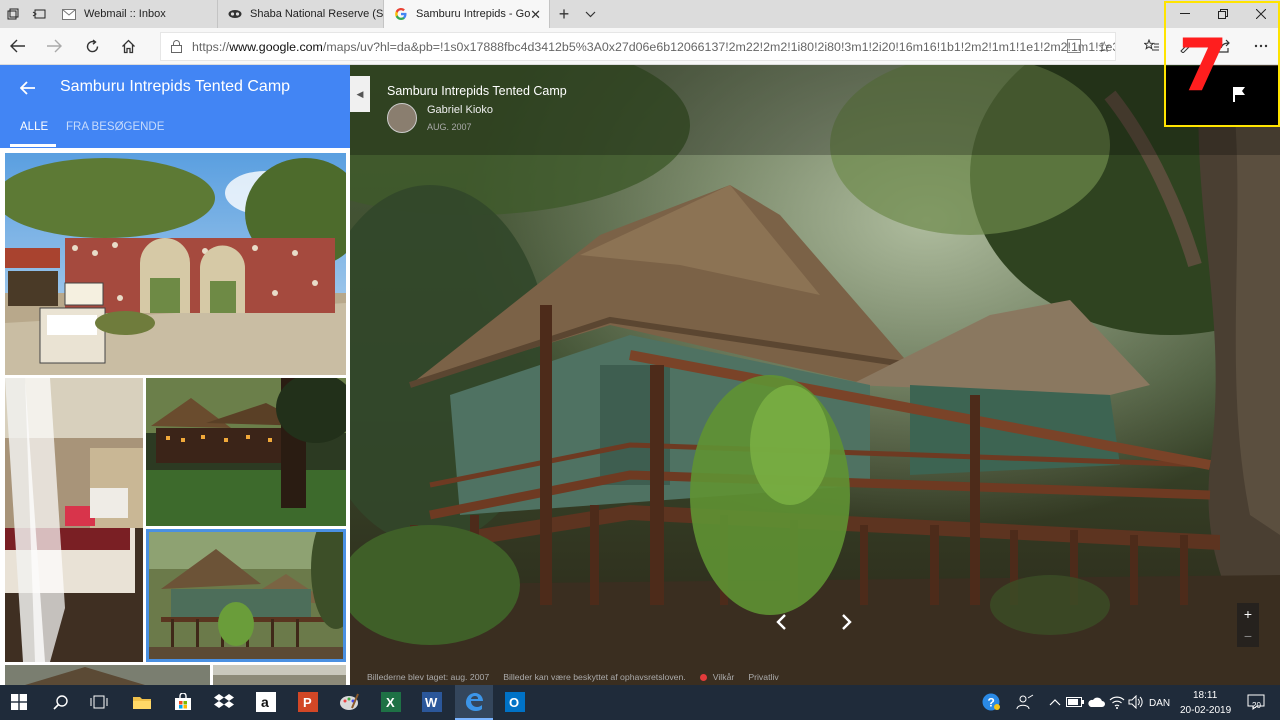  I want to click on outlook-icon: O, so click(515, 702).